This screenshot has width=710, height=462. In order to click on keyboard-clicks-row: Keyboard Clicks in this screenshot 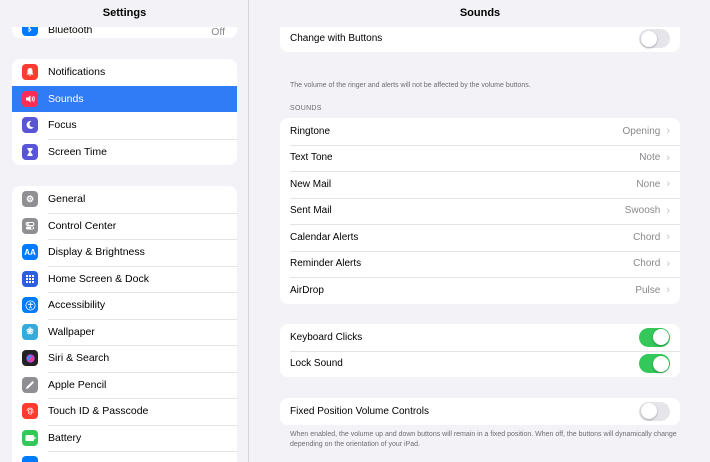, I will do `click(480, 337)`.